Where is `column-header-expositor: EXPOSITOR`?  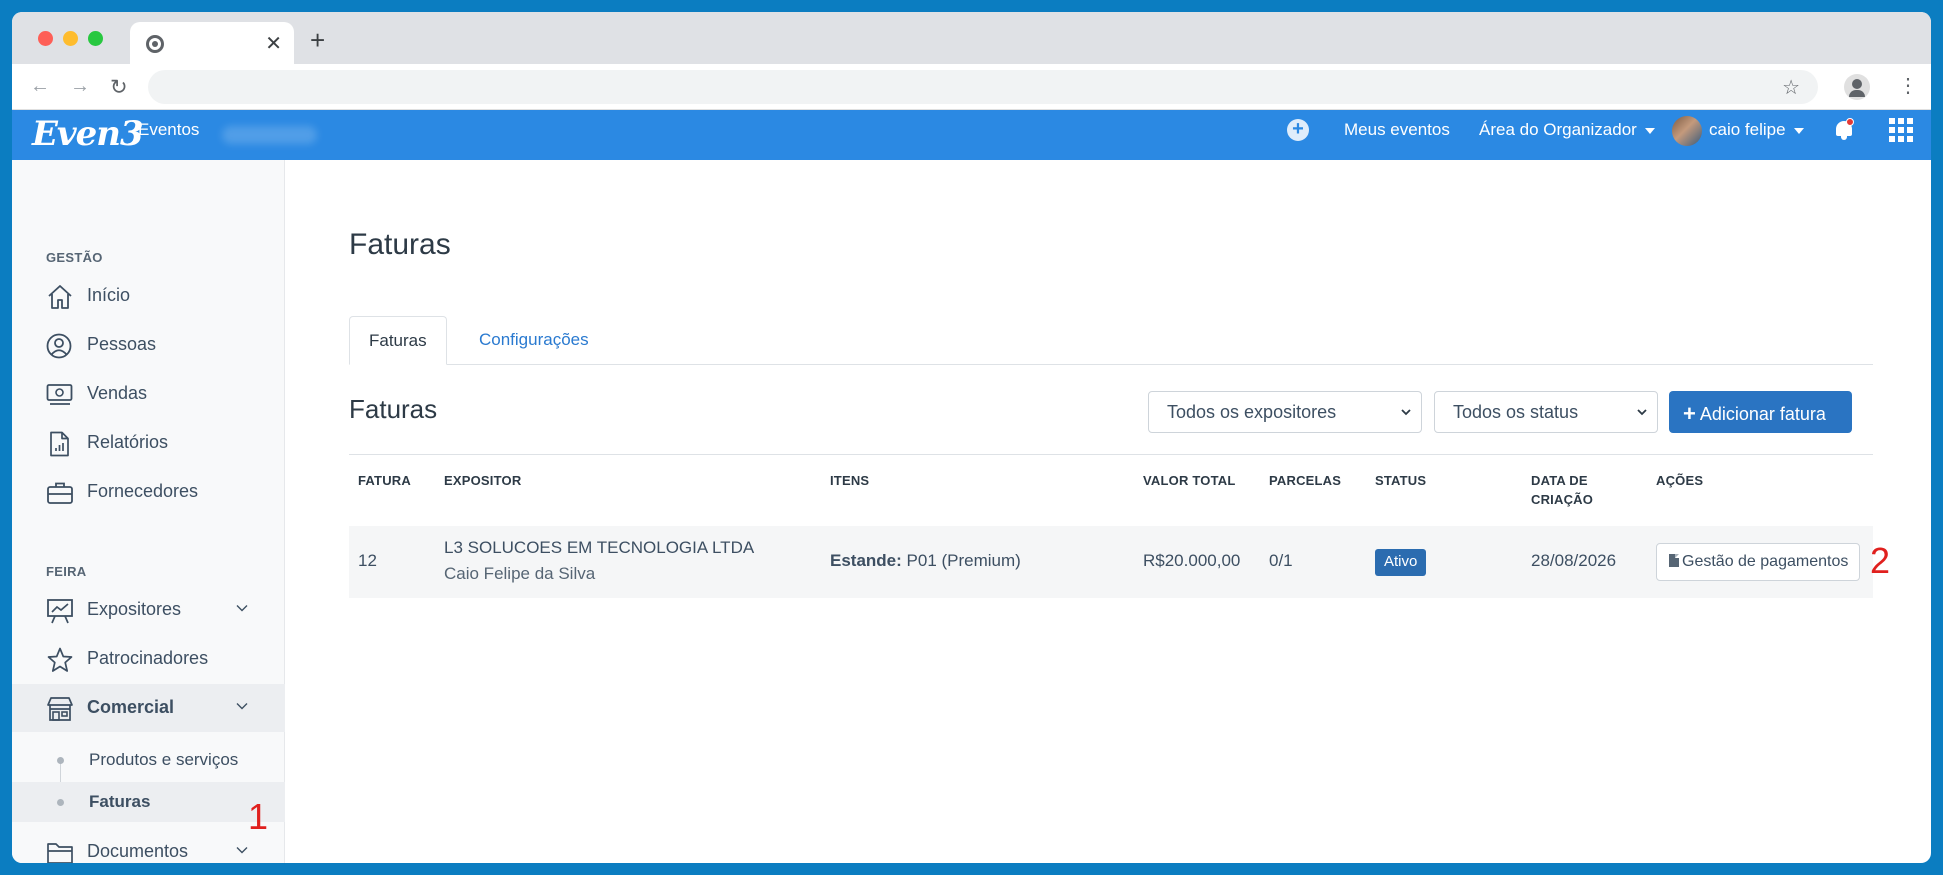 column-header-expositor: EXPOSITOR is located at coordinates (483, 480).